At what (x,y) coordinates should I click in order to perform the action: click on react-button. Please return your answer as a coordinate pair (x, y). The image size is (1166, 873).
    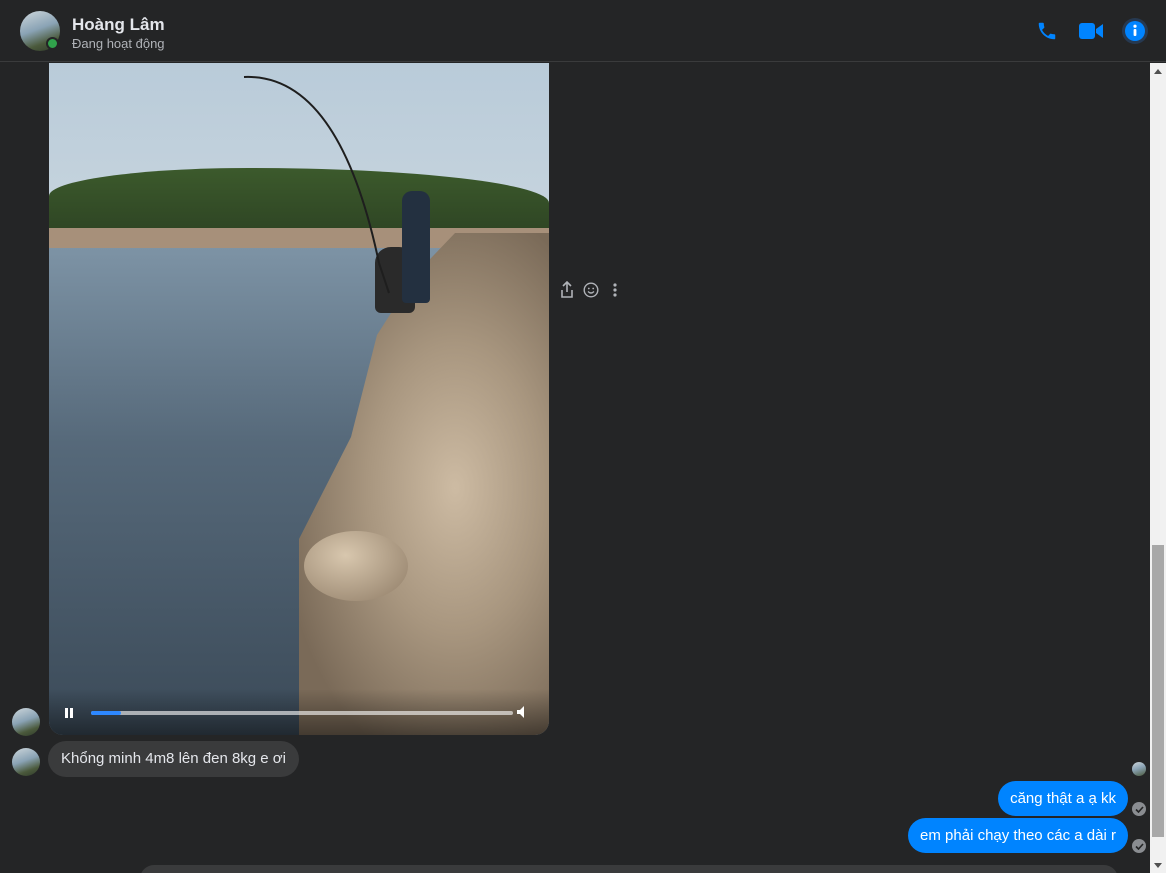
    Looking at the image, I should click on (591, 290).